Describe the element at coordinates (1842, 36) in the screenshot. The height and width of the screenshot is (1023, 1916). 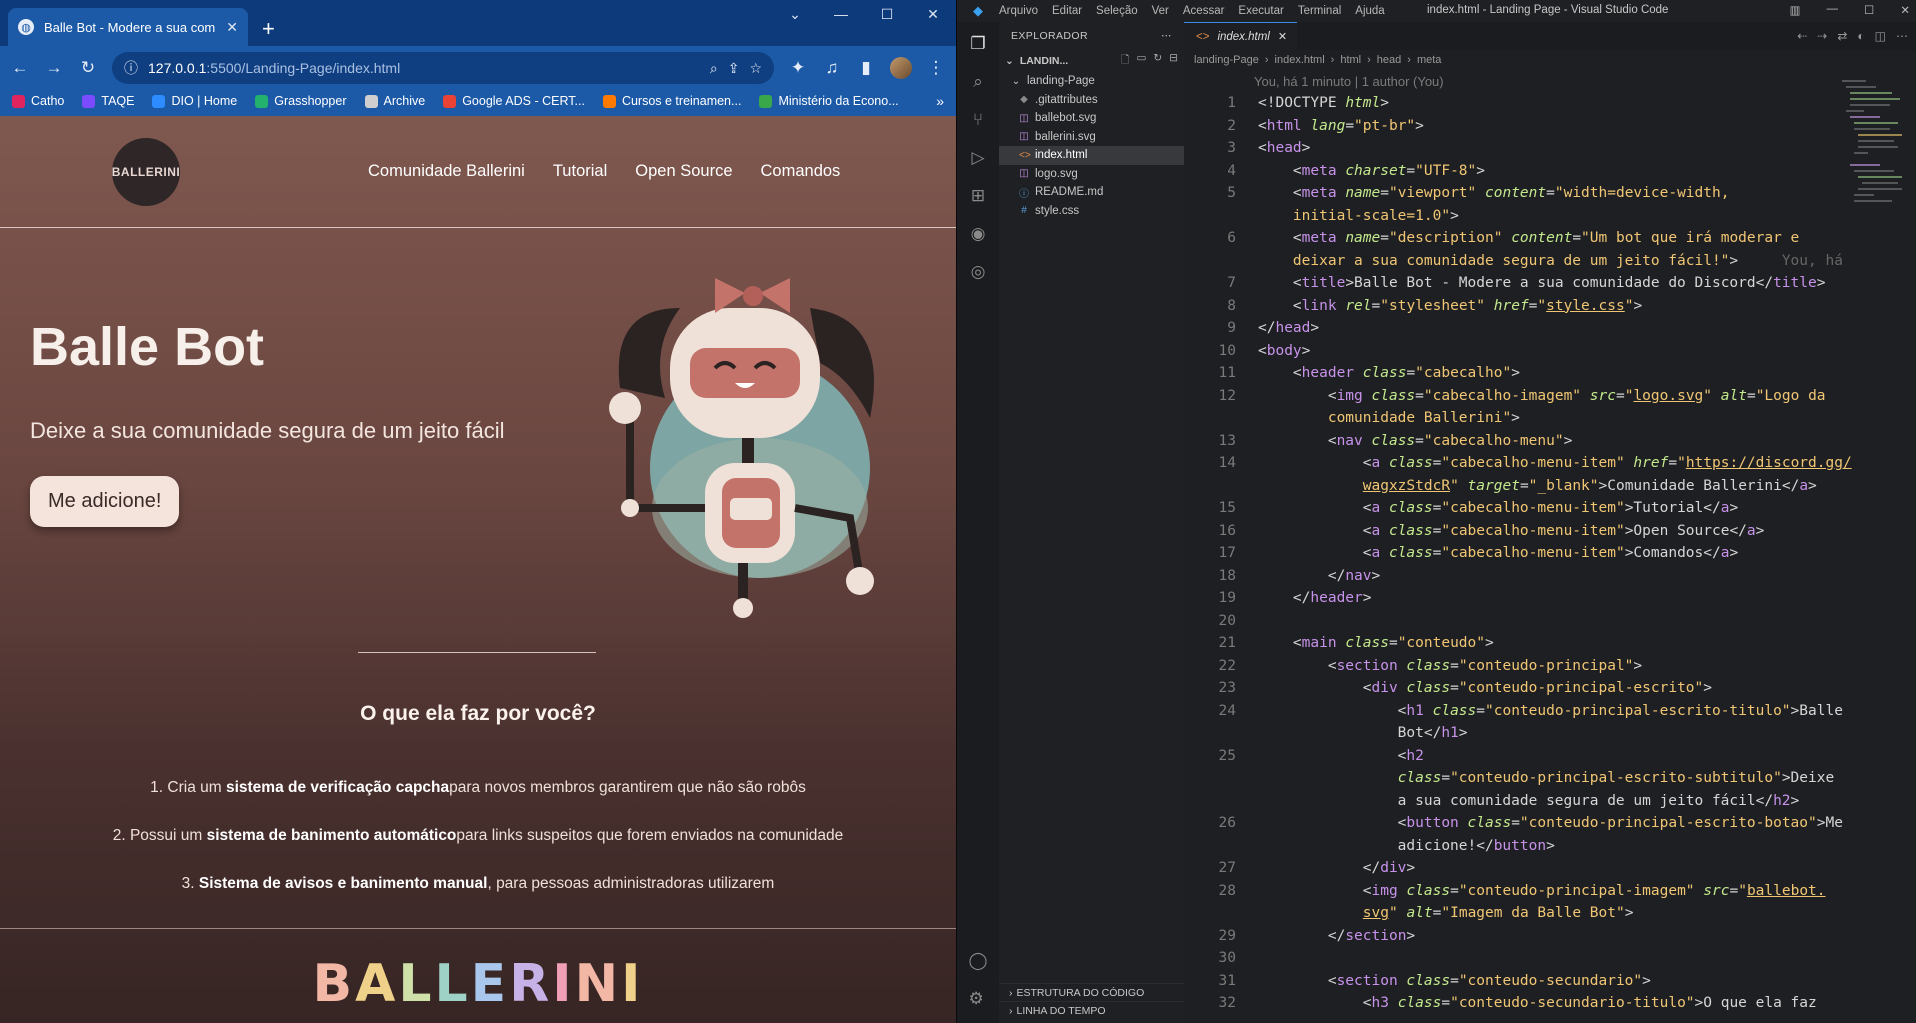
I see `compare-icon: ⇄` at that location.